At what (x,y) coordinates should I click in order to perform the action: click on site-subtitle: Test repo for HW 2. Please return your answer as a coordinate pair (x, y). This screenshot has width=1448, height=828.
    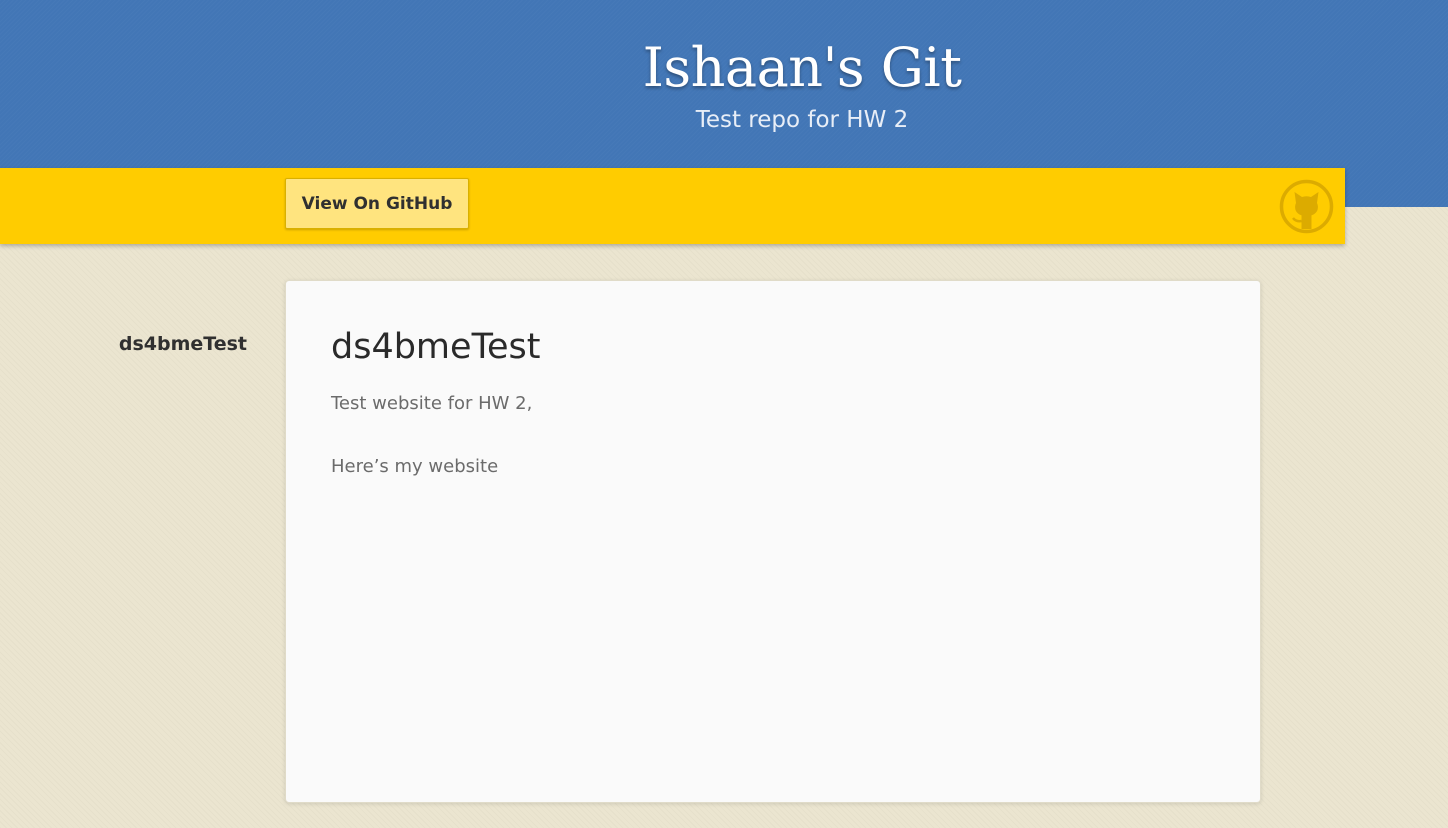
    Looking at the image, I should click on (802, 120).